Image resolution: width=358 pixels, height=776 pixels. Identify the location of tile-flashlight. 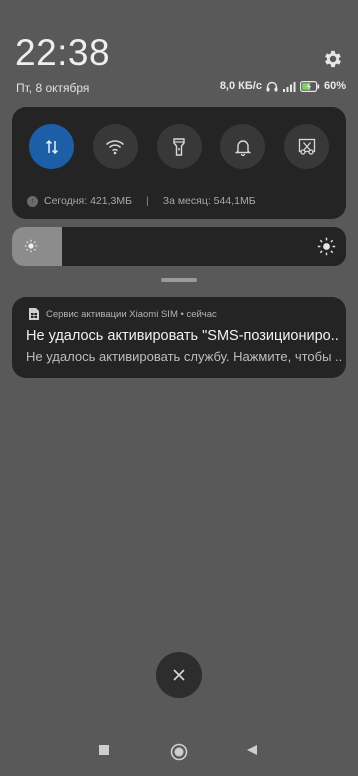
(179, 146).